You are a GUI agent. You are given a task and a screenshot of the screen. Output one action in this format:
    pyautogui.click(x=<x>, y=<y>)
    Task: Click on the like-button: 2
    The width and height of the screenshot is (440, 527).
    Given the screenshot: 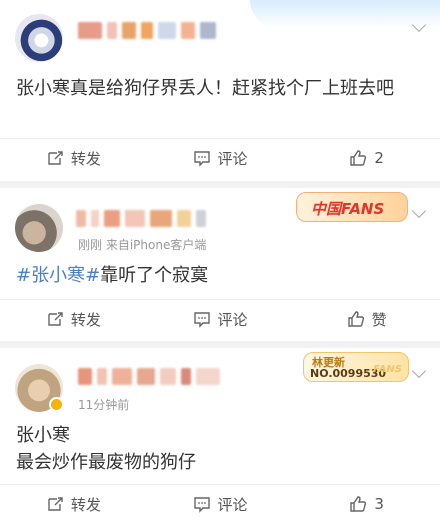 What is the action you would take?
    pyautogui.click(x=366, y=158)
    